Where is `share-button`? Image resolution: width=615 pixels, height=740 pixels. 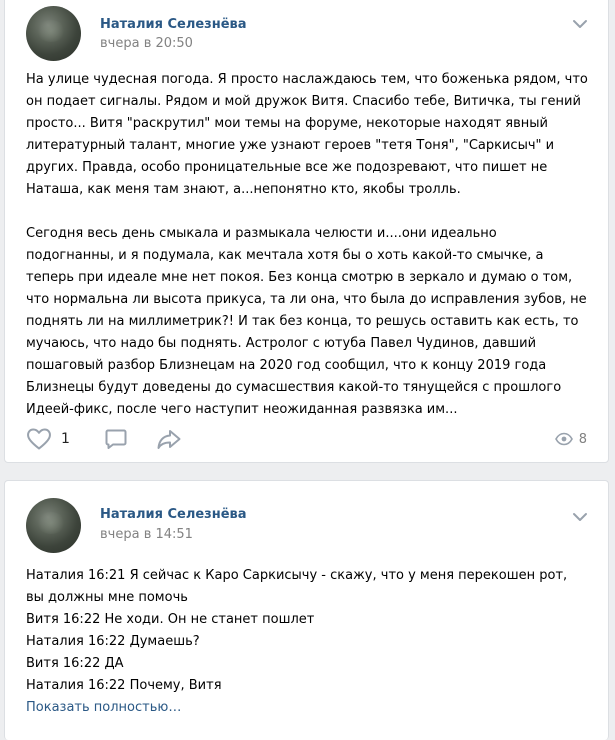 share-button is located at coordinates (169, 439).